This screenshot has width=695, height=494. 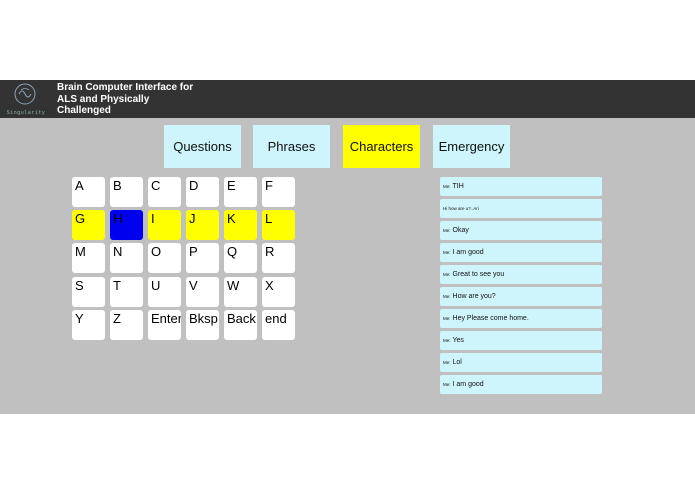 What do you see at coordinates (458, 186) in the screenshot?
I see `message-text: TIH` at bounding box center [458, 186].